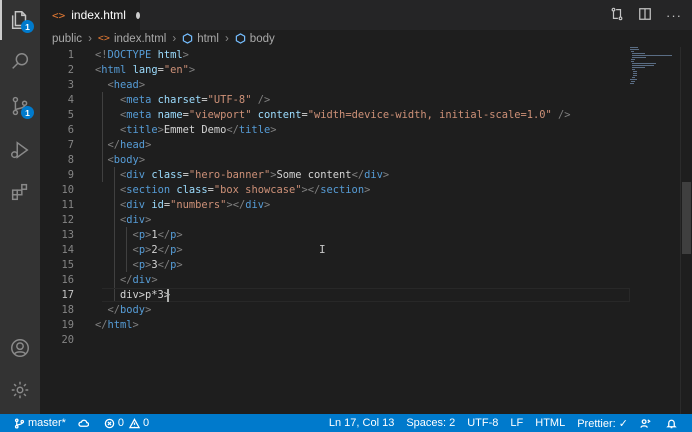  I want to click on indentation-setting: Spaces: 2, so click(430, 423).